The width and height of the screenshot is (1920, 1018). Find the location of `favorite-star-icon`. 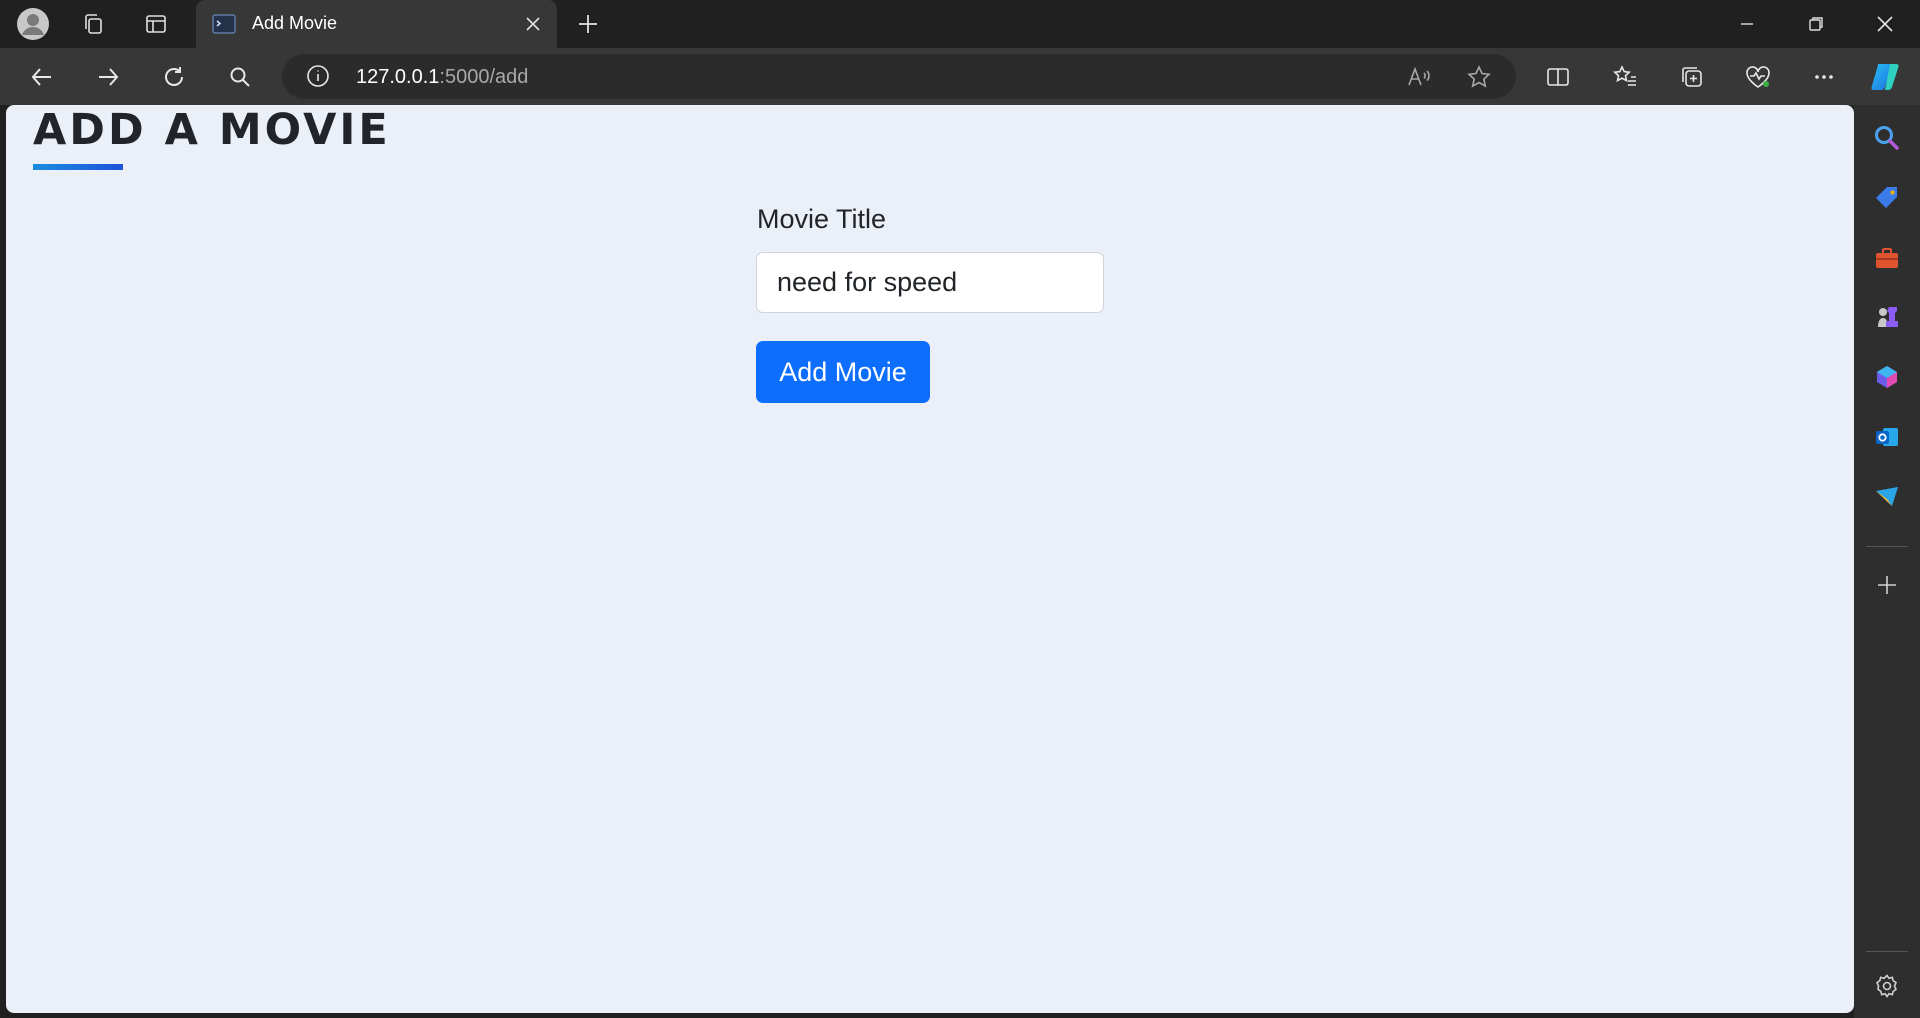

favorite-star-icon is located at coordinates (1479, 79).